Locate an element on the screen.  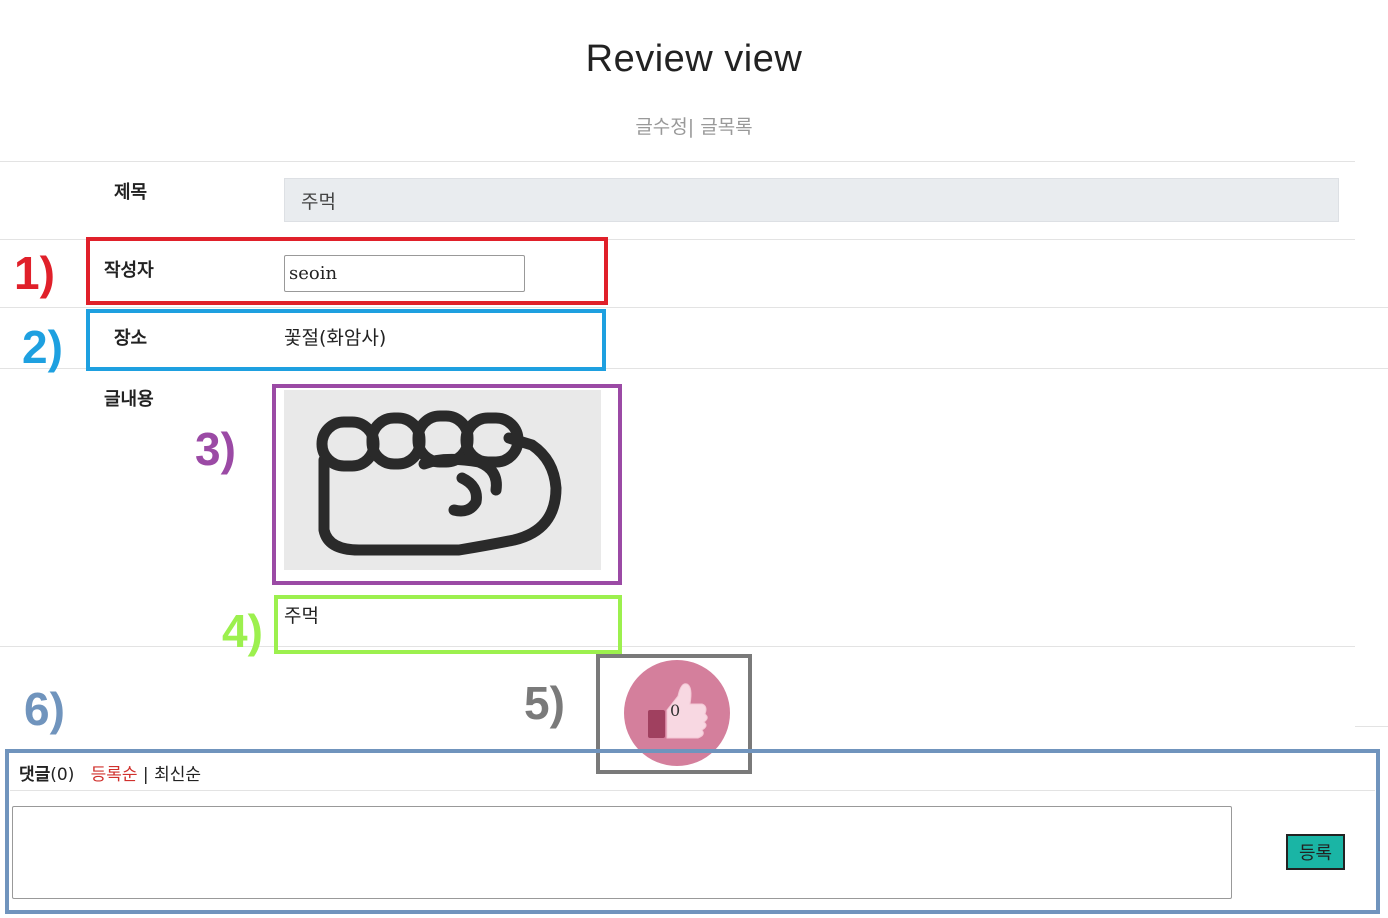
annotation-label-3: 3) is located at coordinates (215, 449).